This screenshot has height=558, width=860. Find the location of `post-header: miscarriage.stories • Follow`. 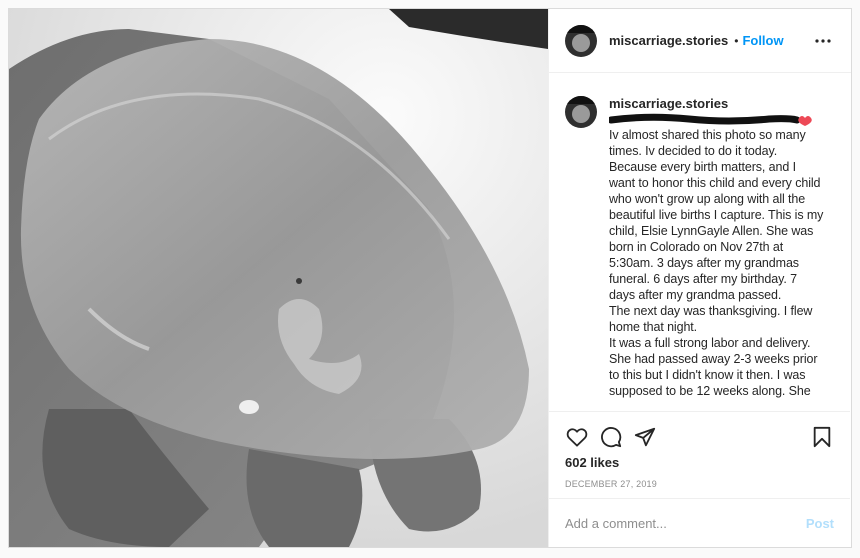

post-header: miscarriage.stories • Follow is located at coordinates (700, 41).